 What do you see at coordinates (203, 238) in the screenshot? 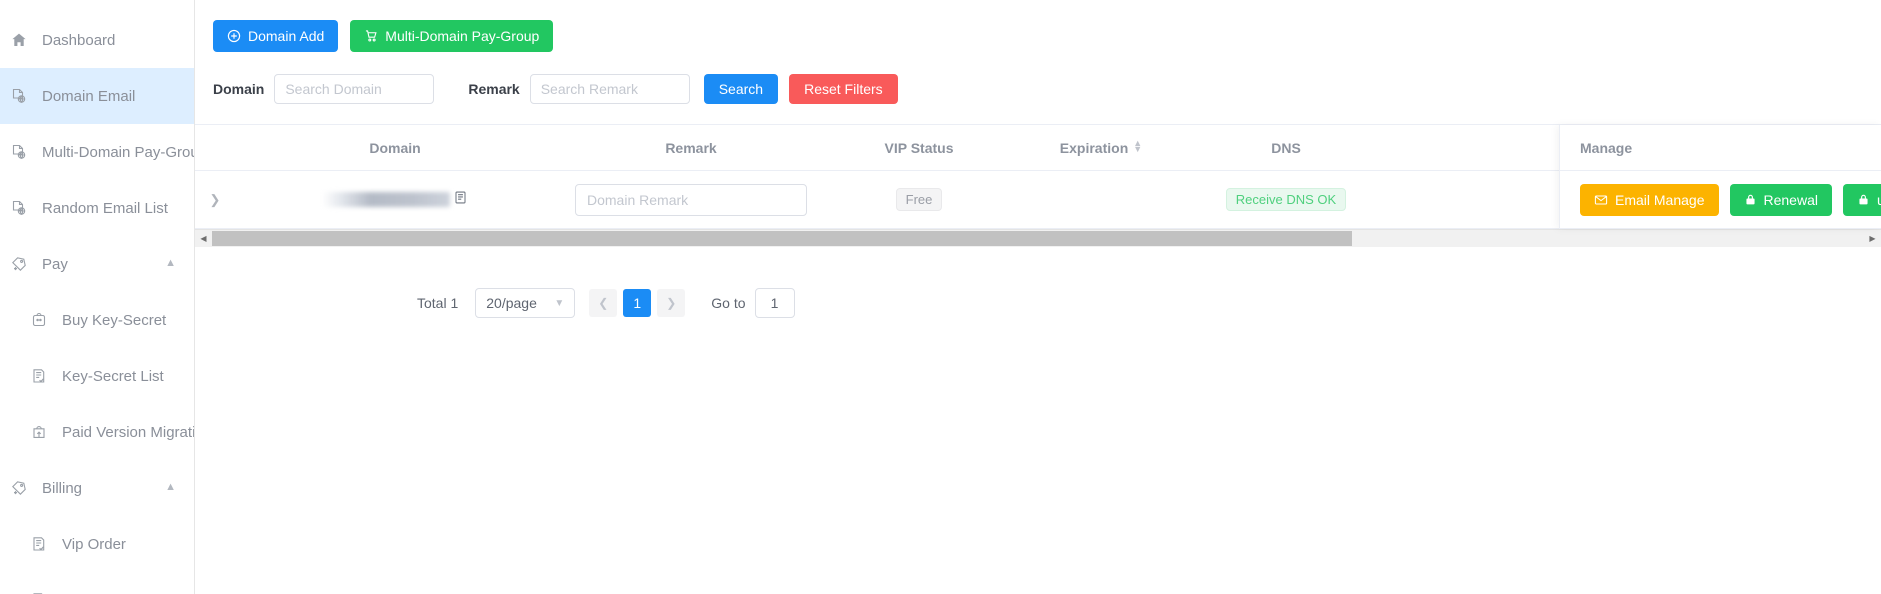
I see `triangle-left-icon: ◀` at bounding box center [203, 238].